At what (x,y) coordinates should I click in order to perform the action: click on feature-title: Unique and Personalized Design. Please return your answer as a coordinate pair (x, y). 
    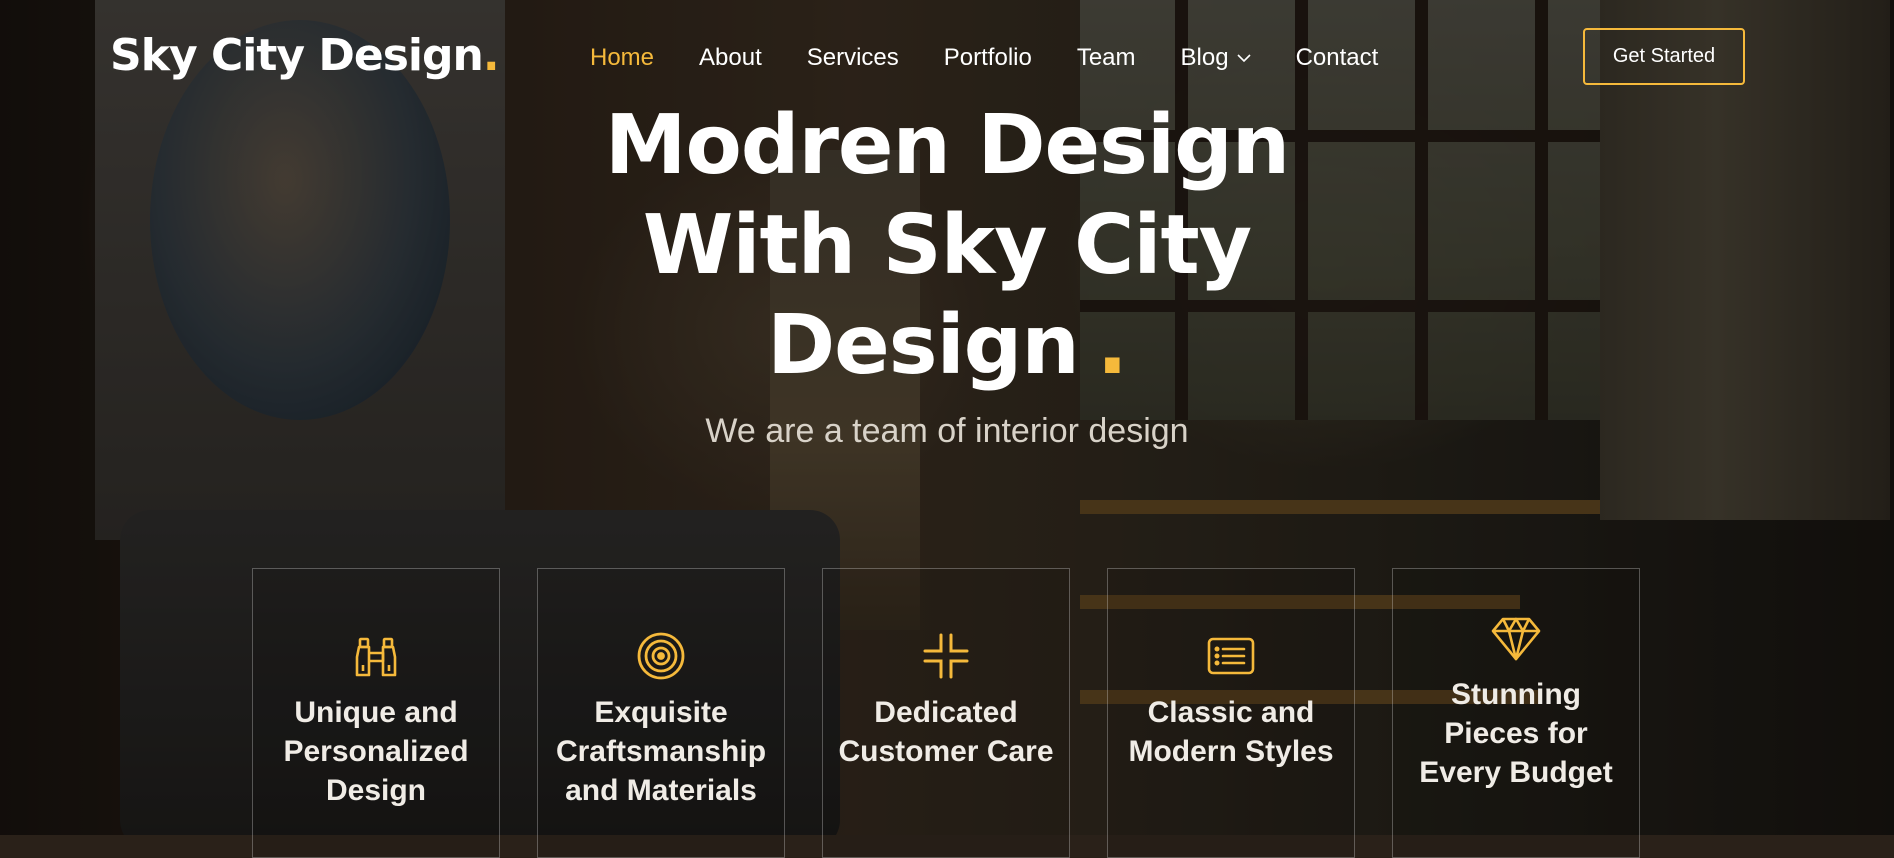
    Looking at the image, I should click on (376, 751).